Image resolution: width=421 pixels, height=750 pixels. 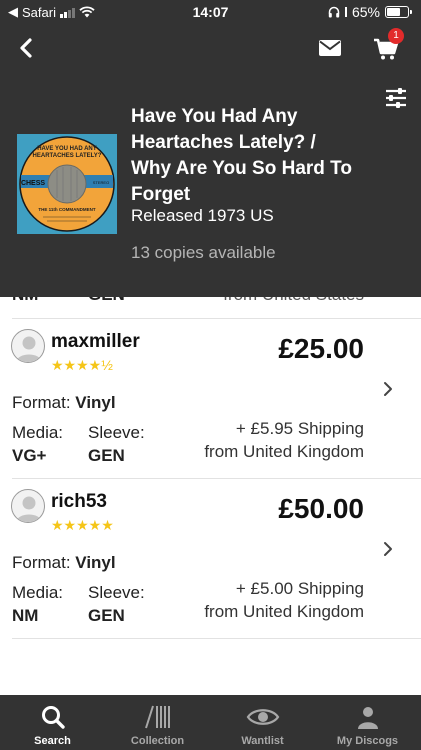 I want to click on tab-label: Wantlist, so click(x=262, y=741).